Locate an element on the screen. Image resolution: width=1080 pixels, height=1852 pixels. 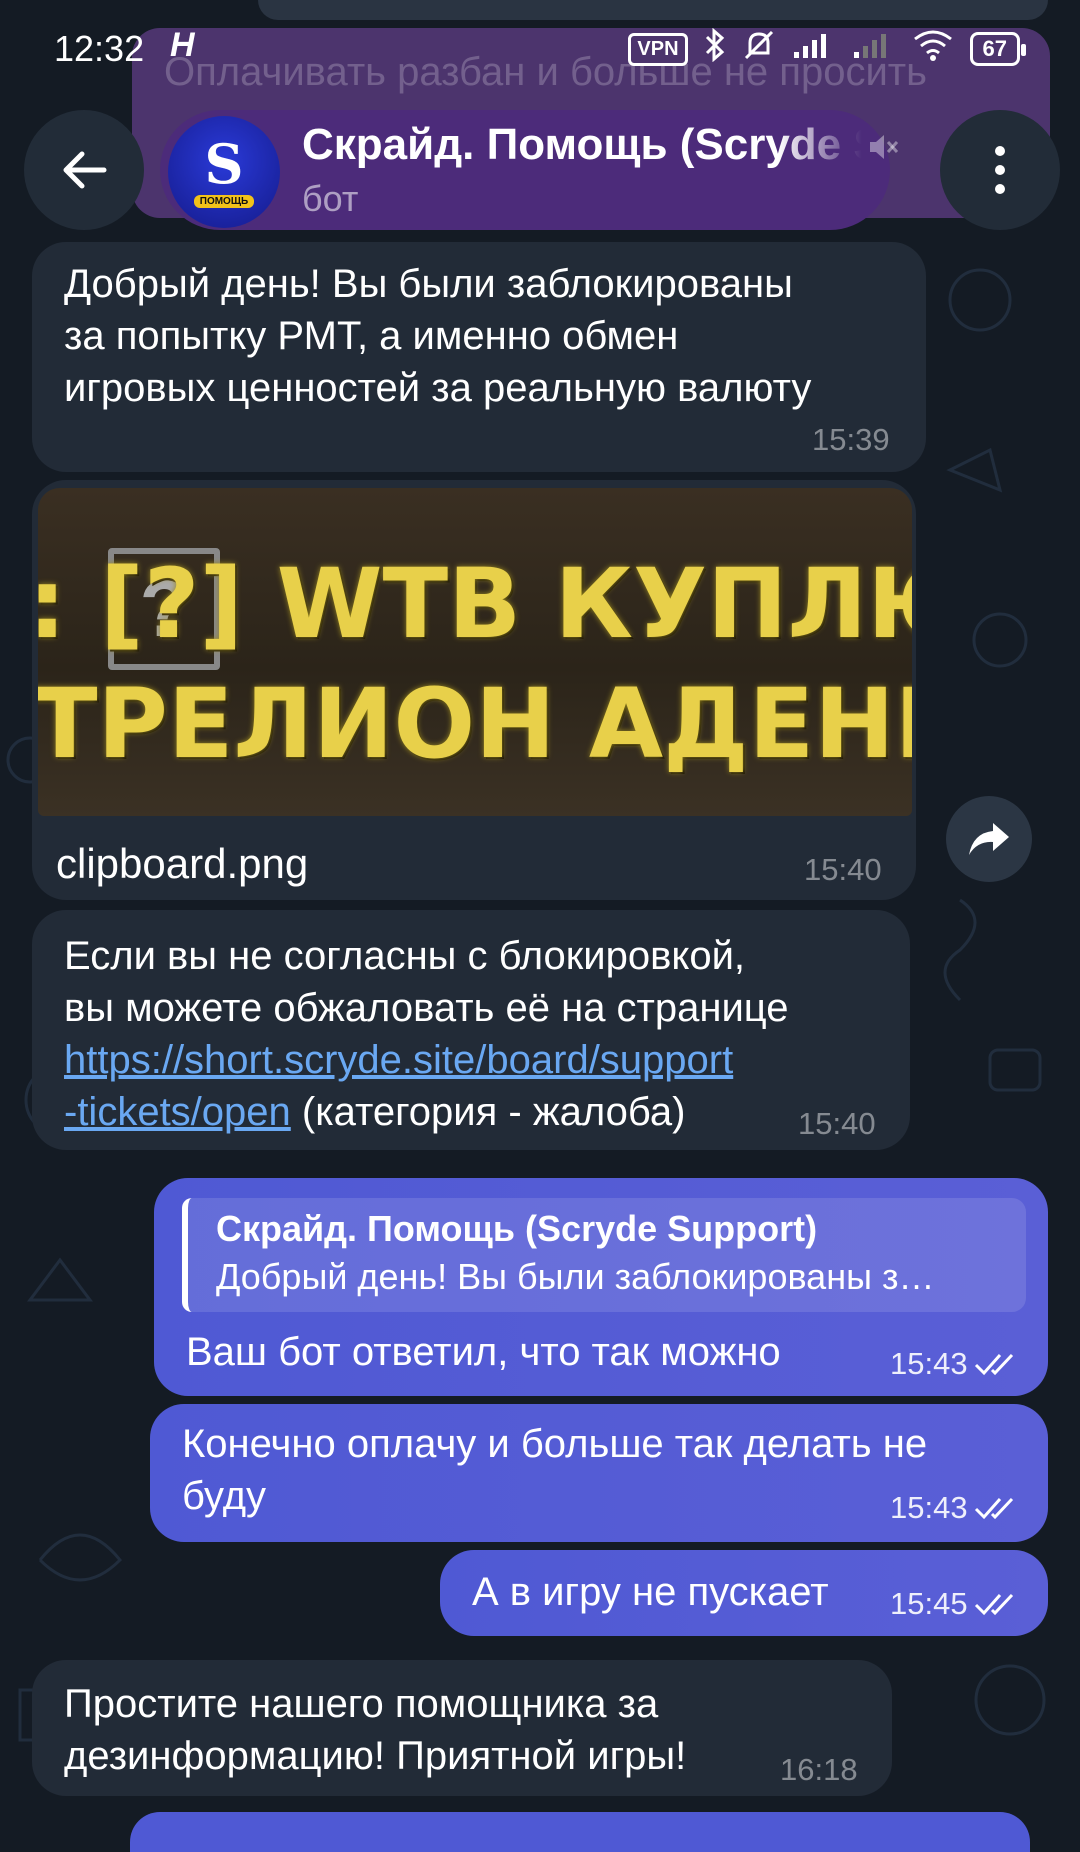
avatar-tag: ПОМОЩЬ is located at coordinates (224, 201).